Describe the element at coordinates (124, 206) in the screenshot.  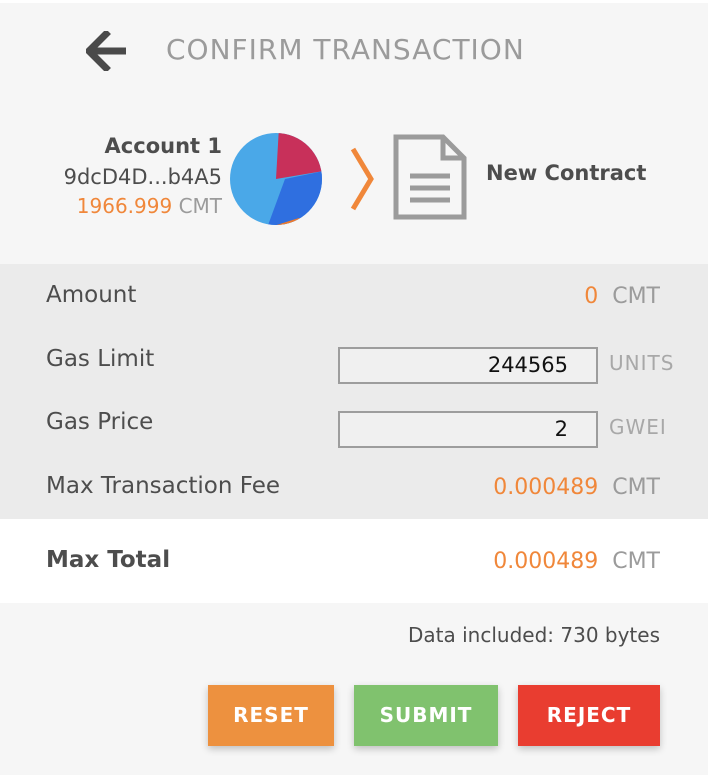
I see `account-balance-value: 1966.999` at that location.